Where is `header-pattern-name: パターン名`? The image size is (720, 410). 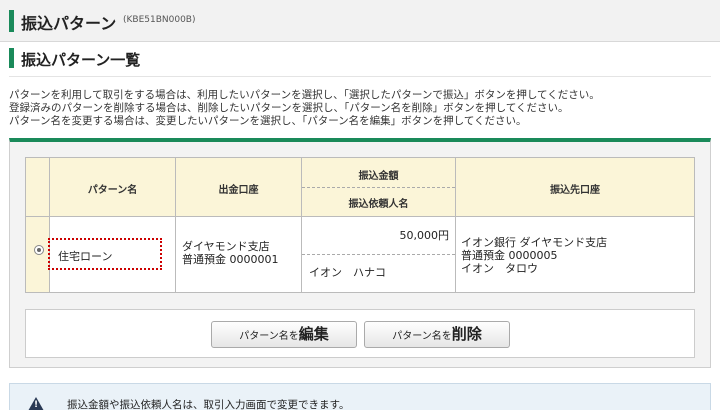 header-pattern-name: パターン名 is located at coordinates (112, 187).